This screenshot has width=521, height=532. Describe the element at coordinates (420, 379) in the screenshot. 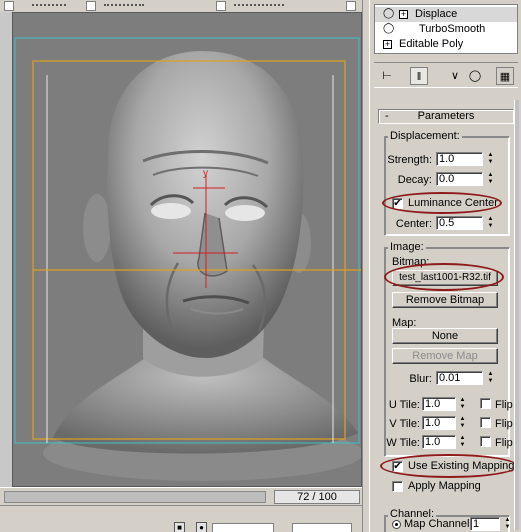

I see `blur-label: Blur:` at that location.